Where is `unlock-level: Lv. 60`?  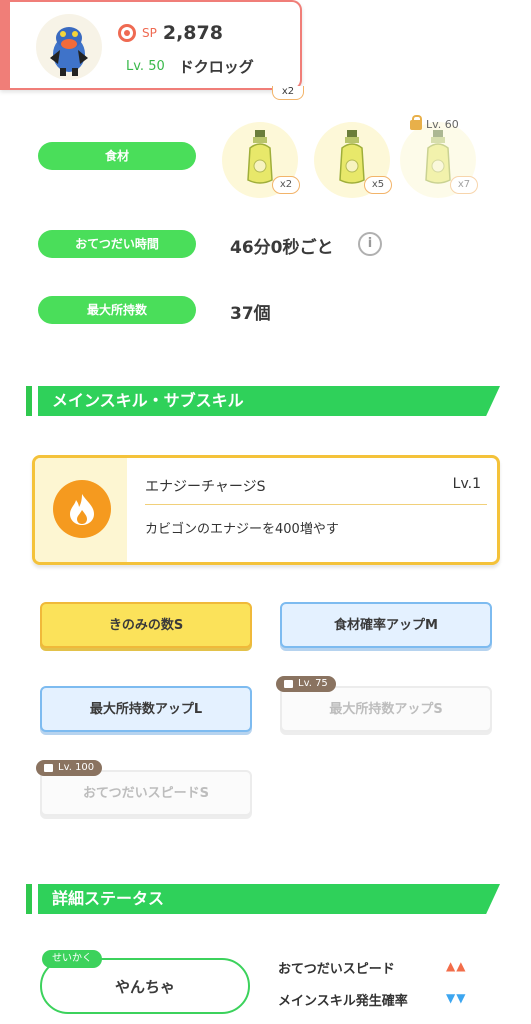
unlock-level: Lv. 60 is located at coordinates (442, 124).